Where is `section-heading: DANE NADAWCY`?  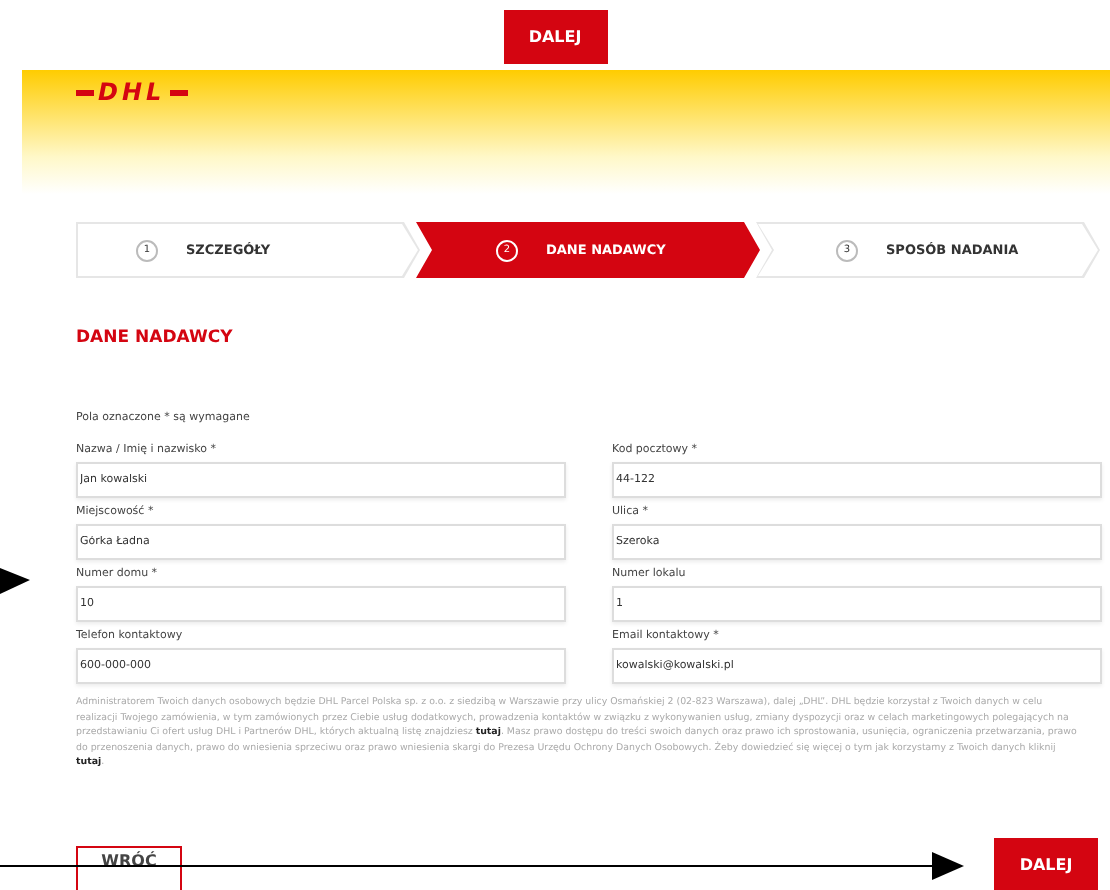
section-heading: DANE NADAWCY is located at coordinates (155, 338).